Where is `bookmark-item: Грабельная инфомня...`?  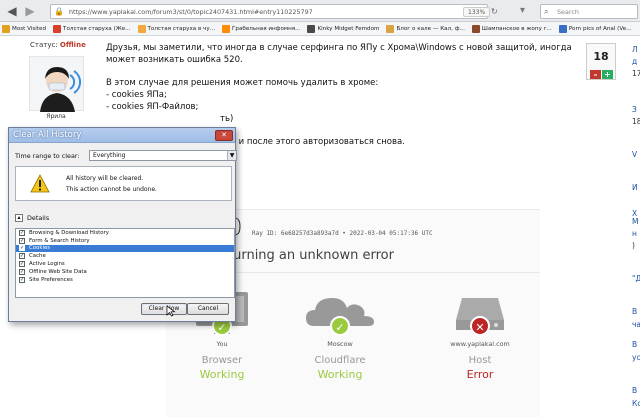
bookmark-item: Грабельная инфомня... is located at coordinates (261, 28).